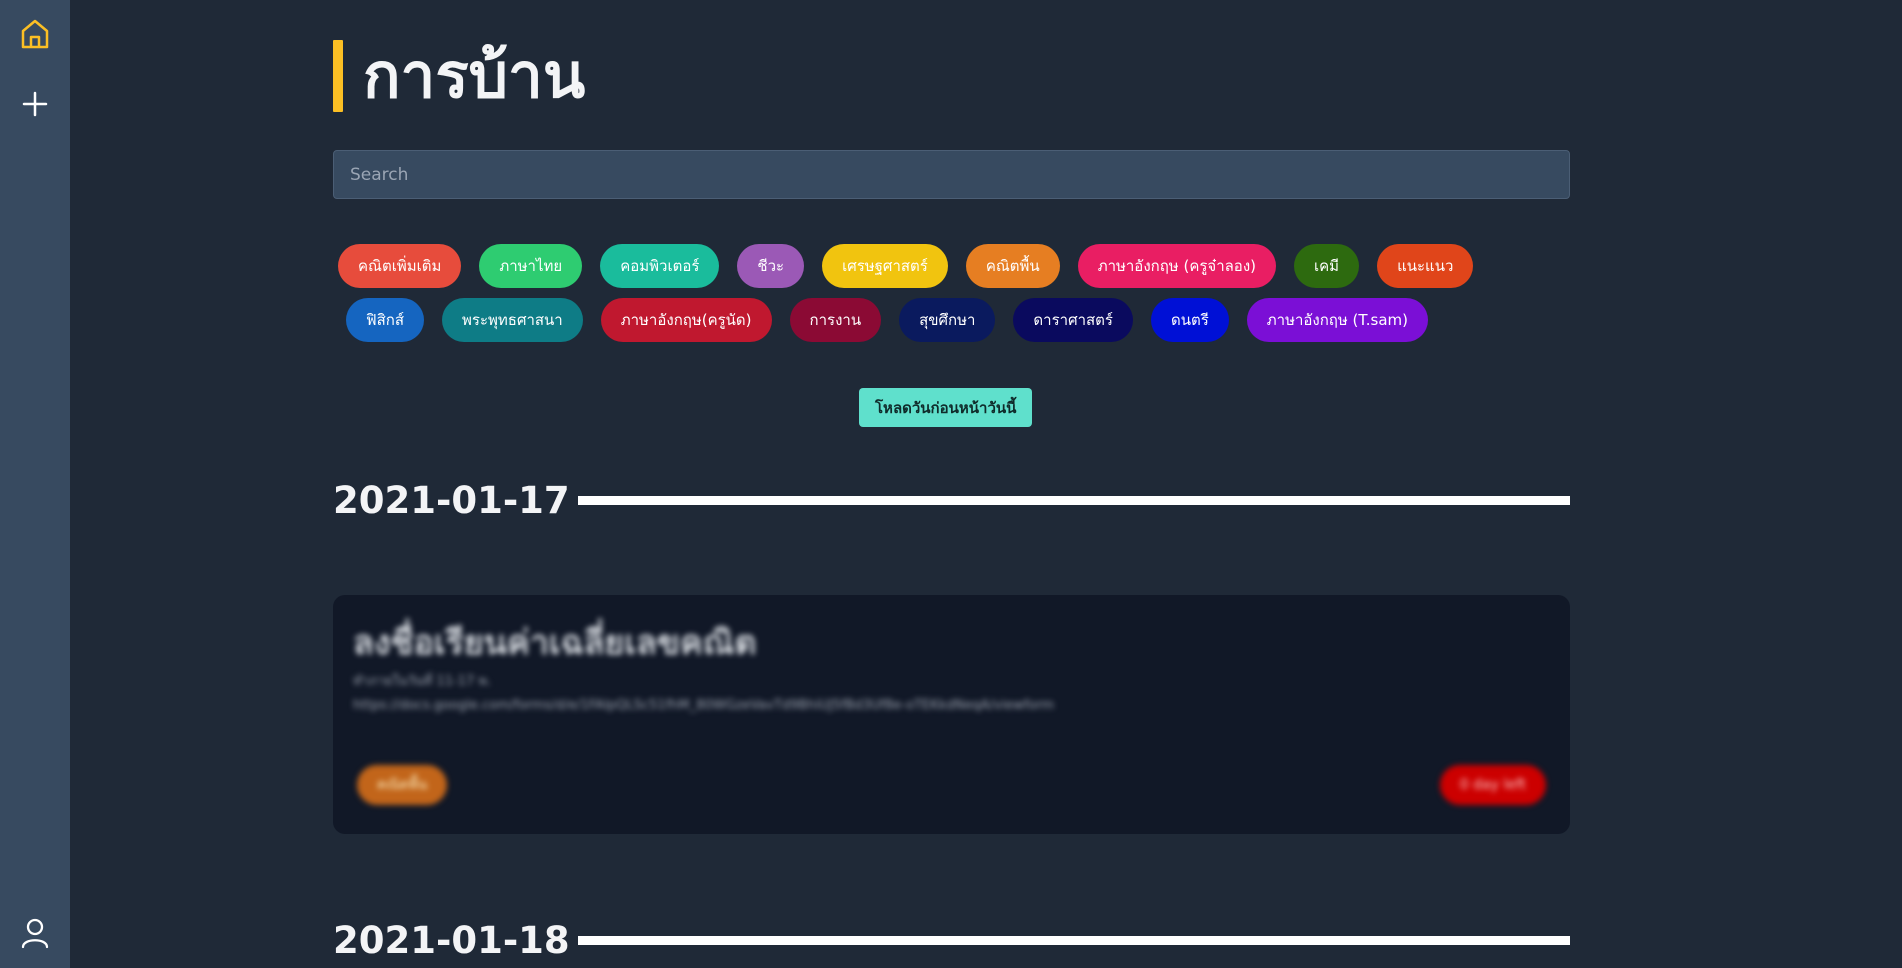 This screenshot has height=968, width=1902. Describe the element at coordinates (1337, 320) in the screenshot. I see `subject-tag: ภาษาอังกฤษ (T.sam)` at that location.